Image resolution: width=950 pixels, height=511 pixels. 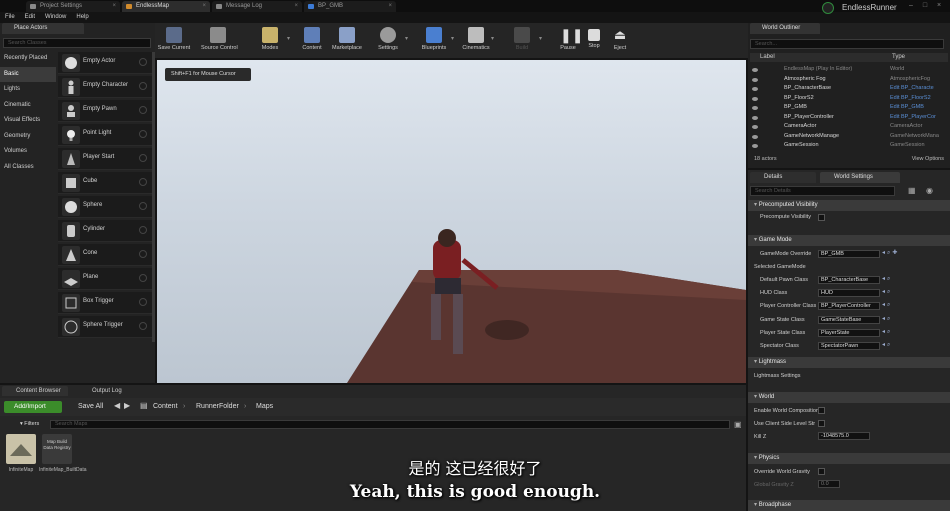 I want to click on actor-item-cone: Cone, so click(x=105, y=255).